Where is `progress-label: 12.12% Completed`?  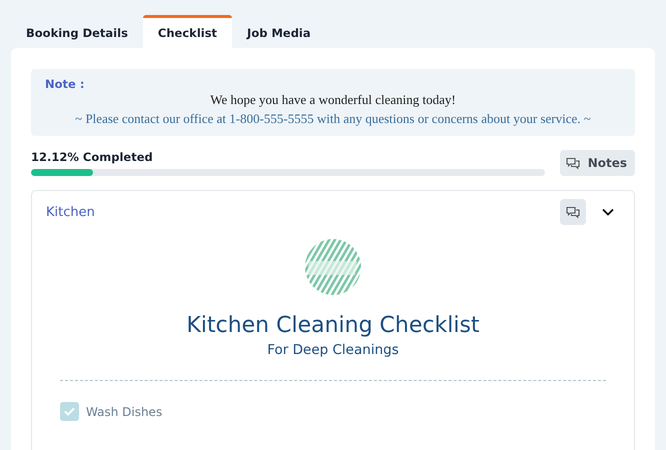 progress-label: 12.12% Completed is located at coordinates (92, 157).